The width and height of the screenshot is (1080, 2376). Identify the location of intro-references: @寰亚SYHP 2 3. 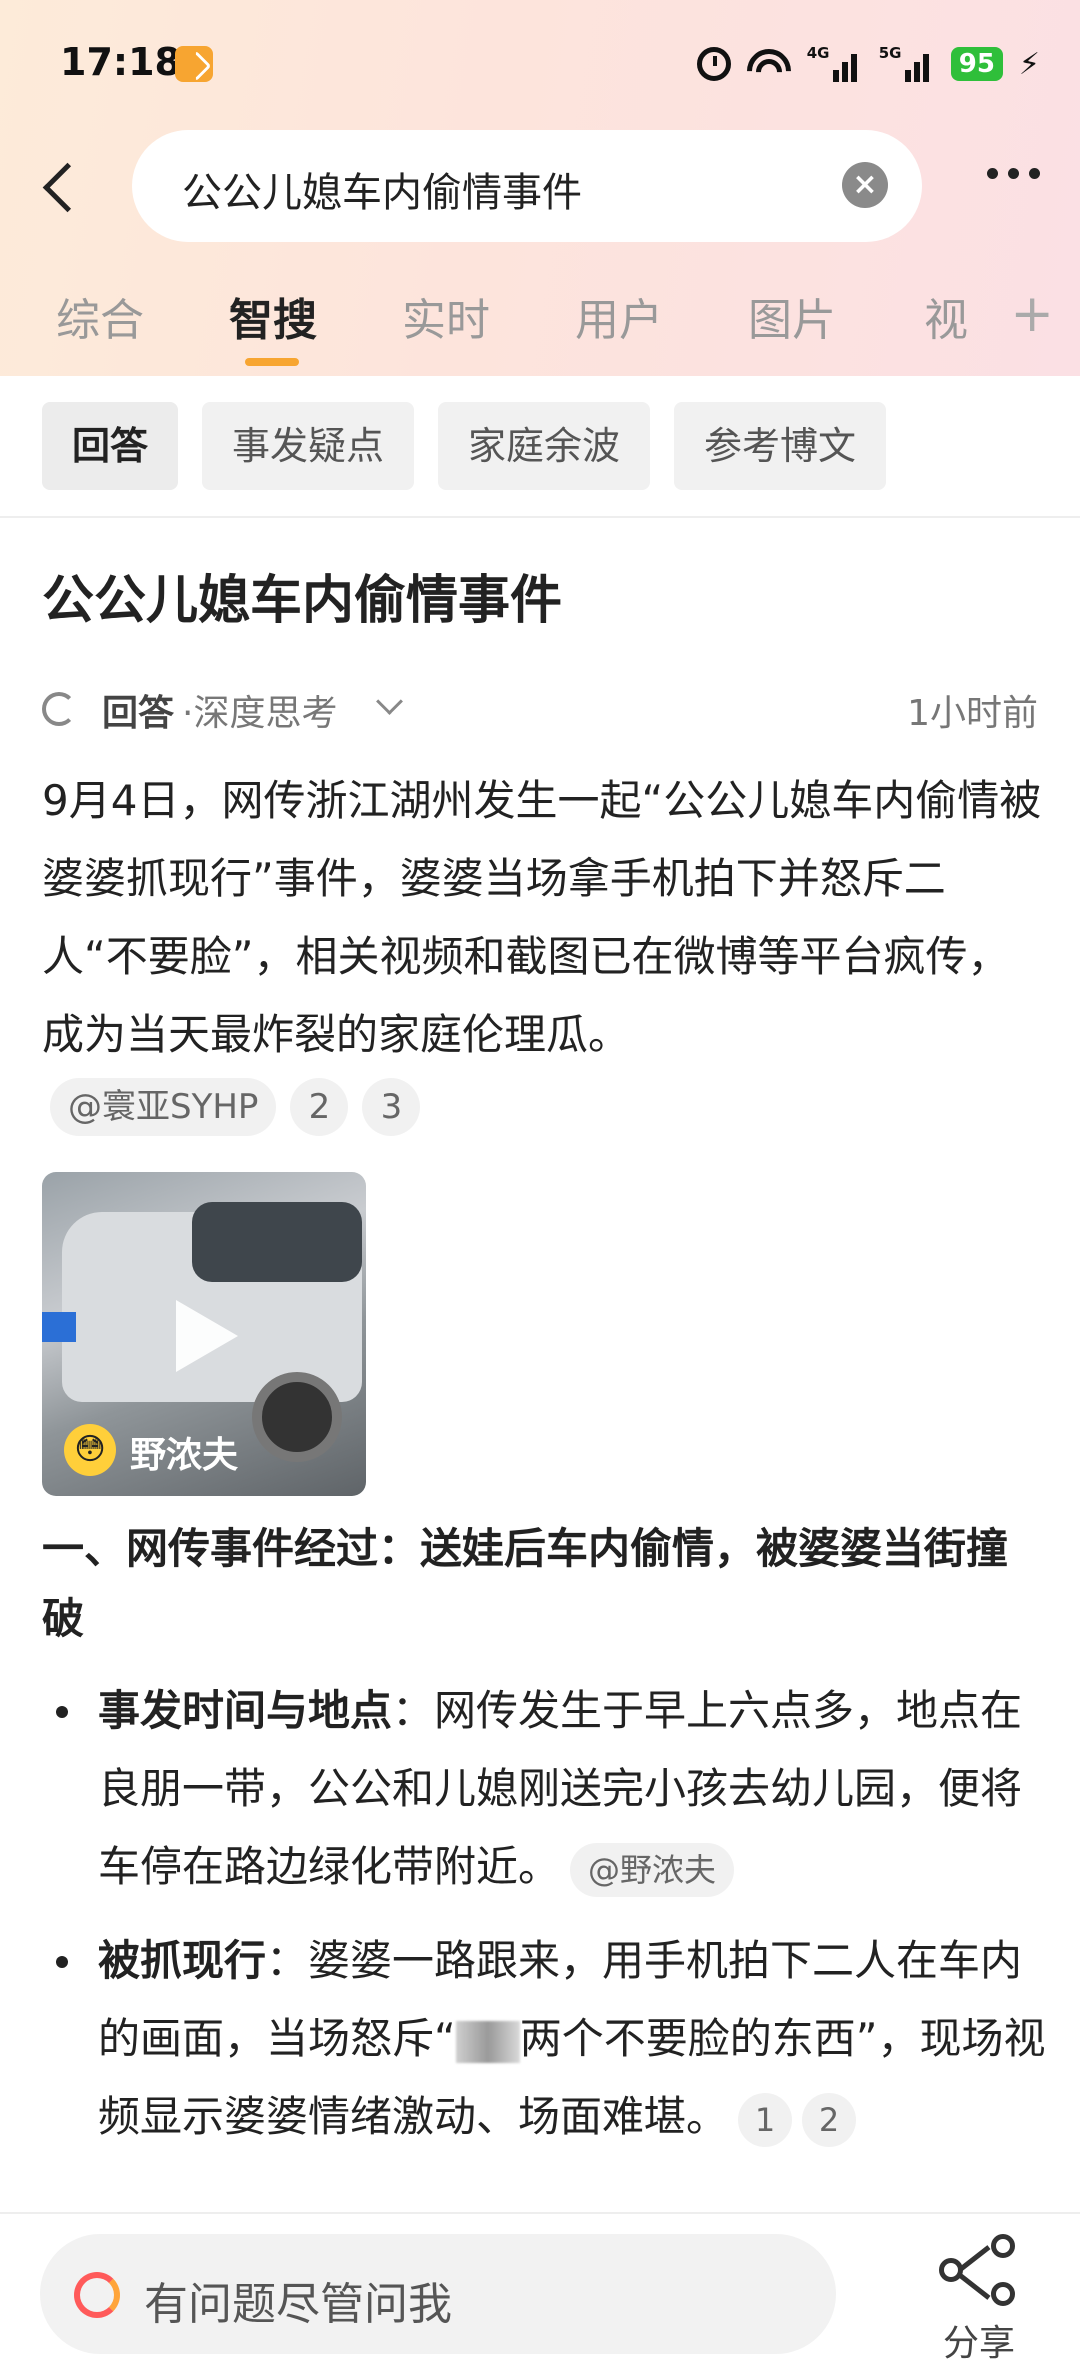
(235, 1107).